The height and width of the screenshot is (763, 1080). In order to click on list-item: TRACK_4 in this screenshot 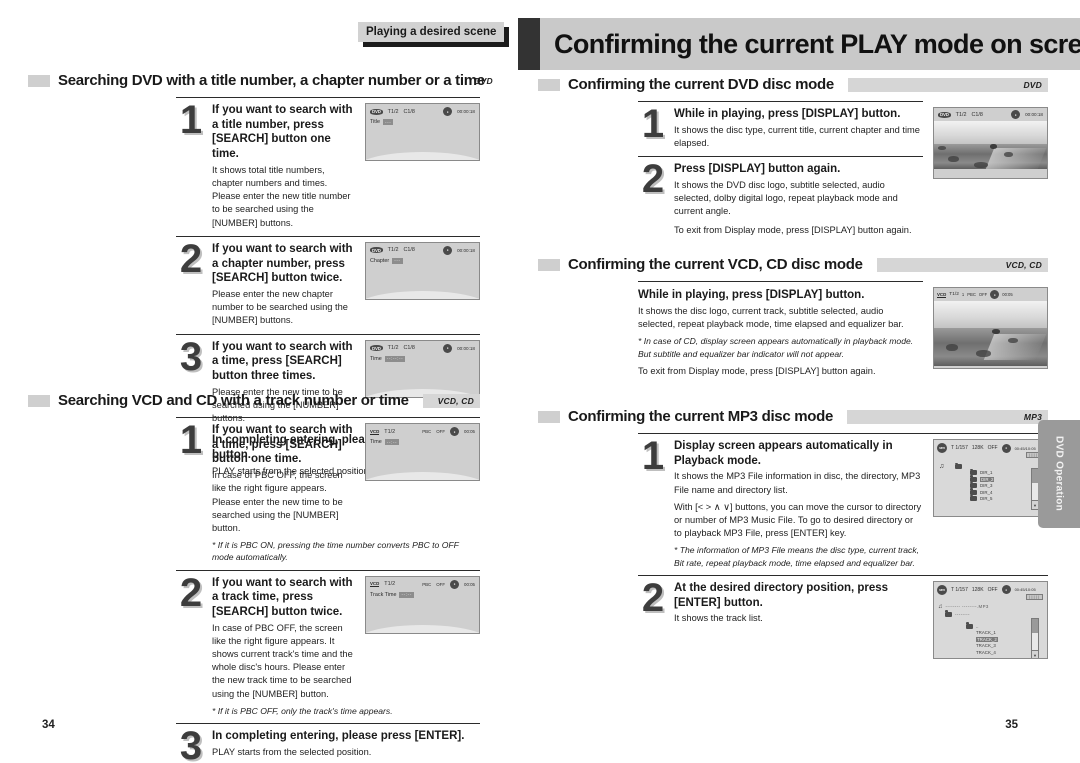, I will do `click(982, 652)`.